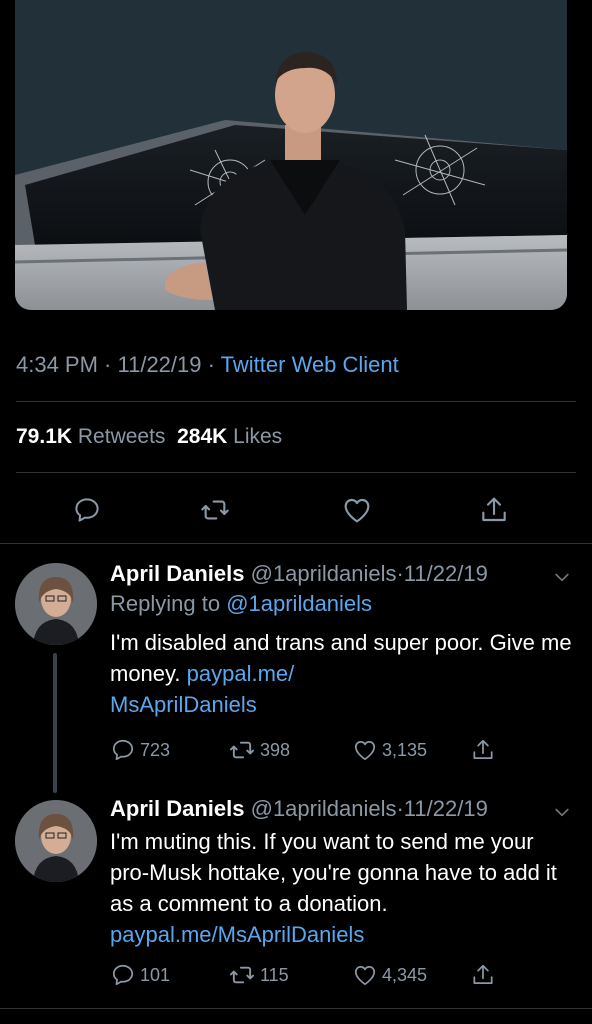 This screenshot has width=592, height=1024. Describe the element at coordinates (405, 974) in the screenshot. I see `like-count: 4,345` at that location.